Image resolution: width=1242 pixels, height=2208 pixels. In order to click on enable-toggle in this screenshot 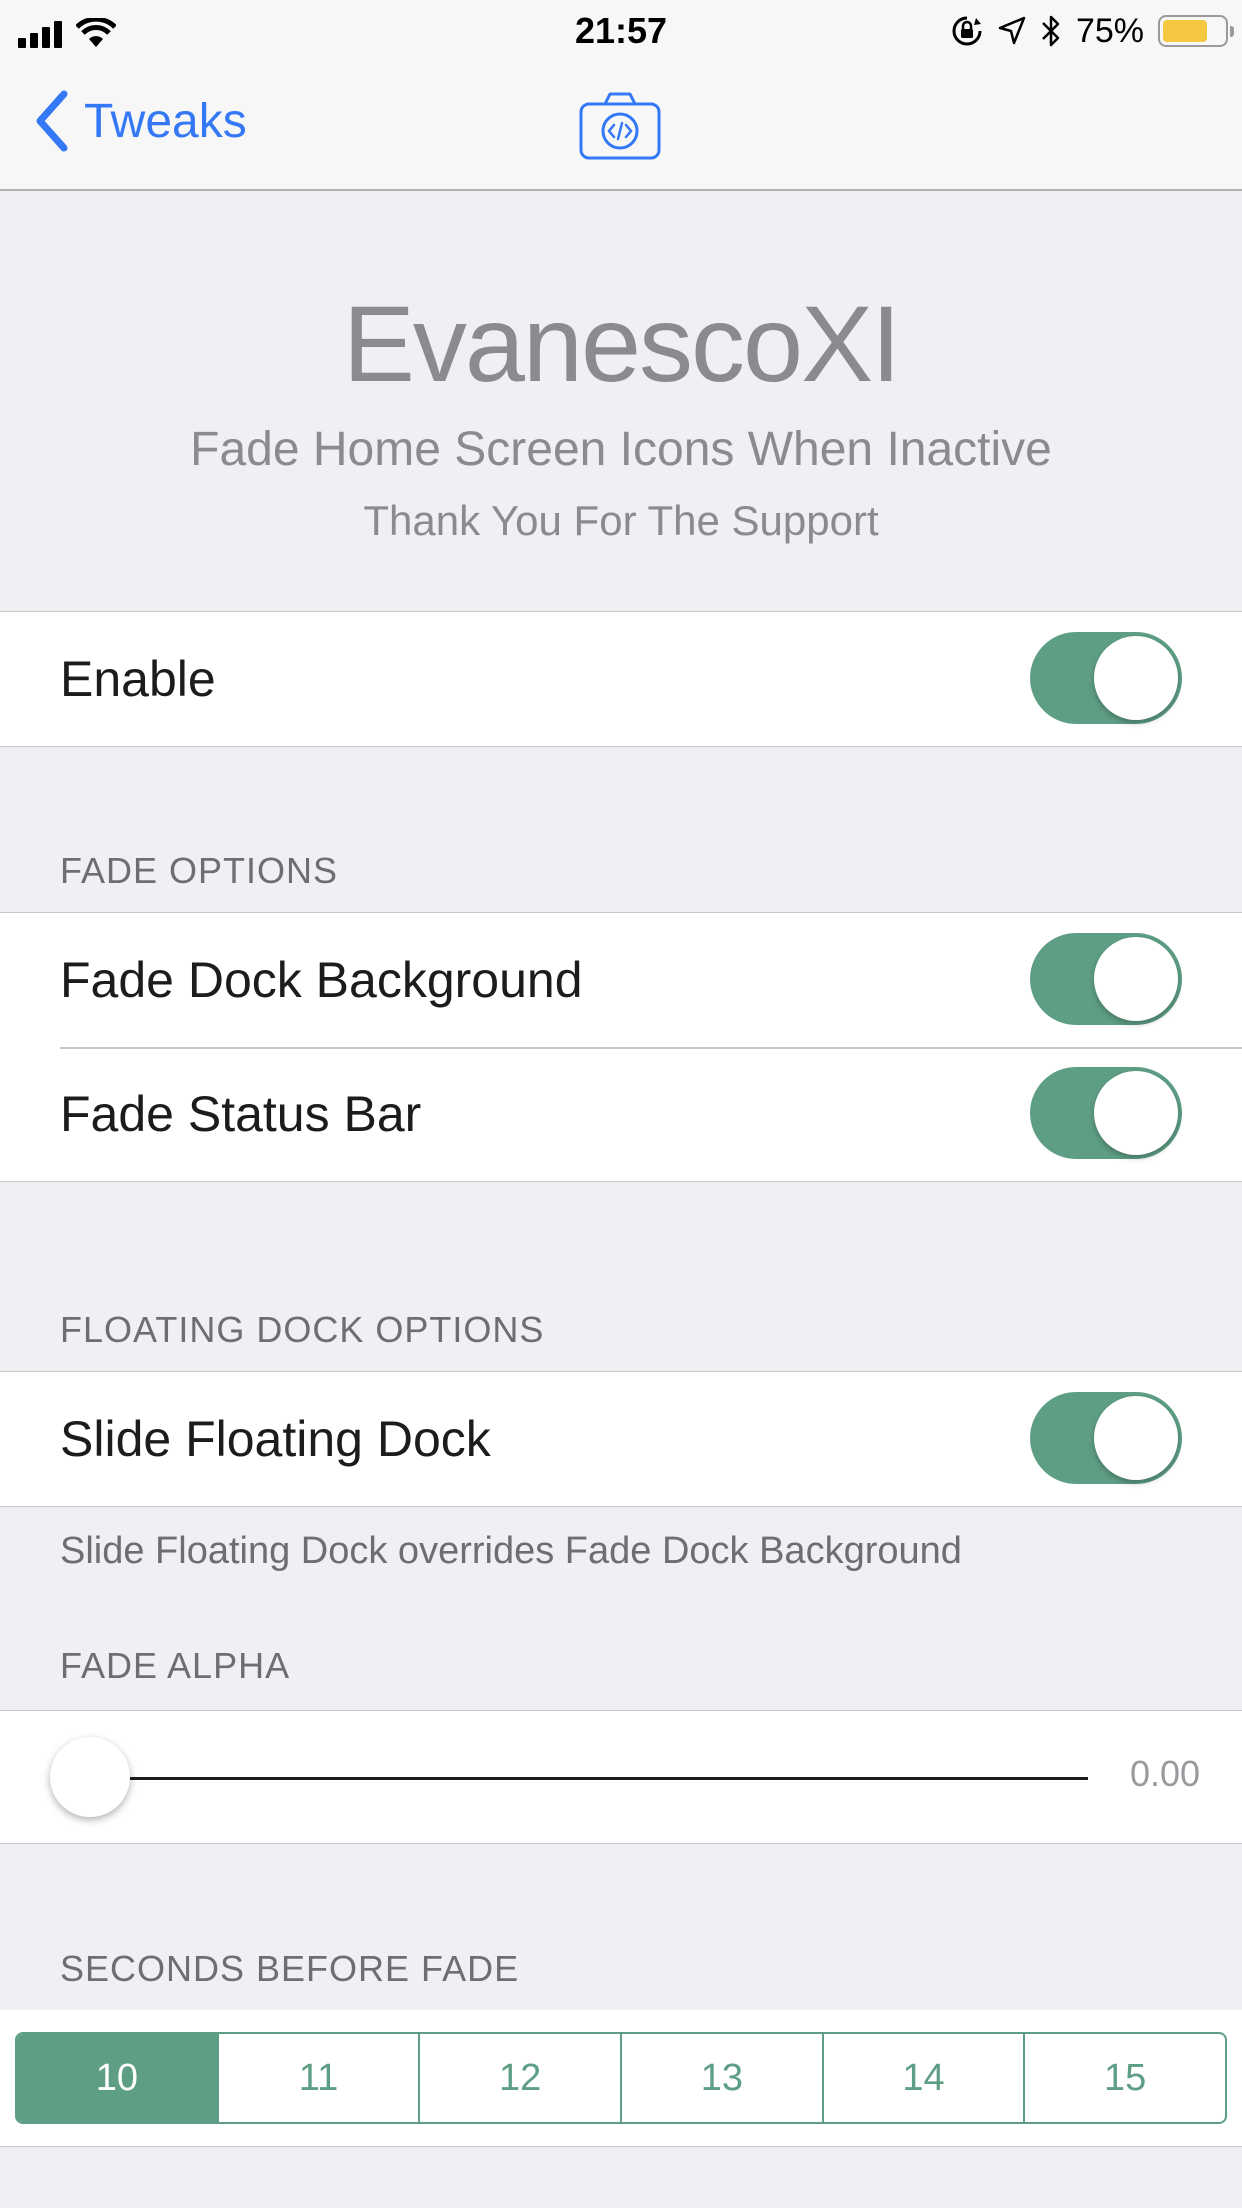, I will do `click(1106, 678)`.